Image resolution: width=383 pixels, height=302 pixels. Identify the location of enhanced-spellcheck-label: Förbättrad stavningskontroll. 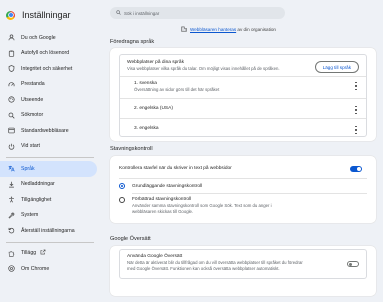
(162, 199).